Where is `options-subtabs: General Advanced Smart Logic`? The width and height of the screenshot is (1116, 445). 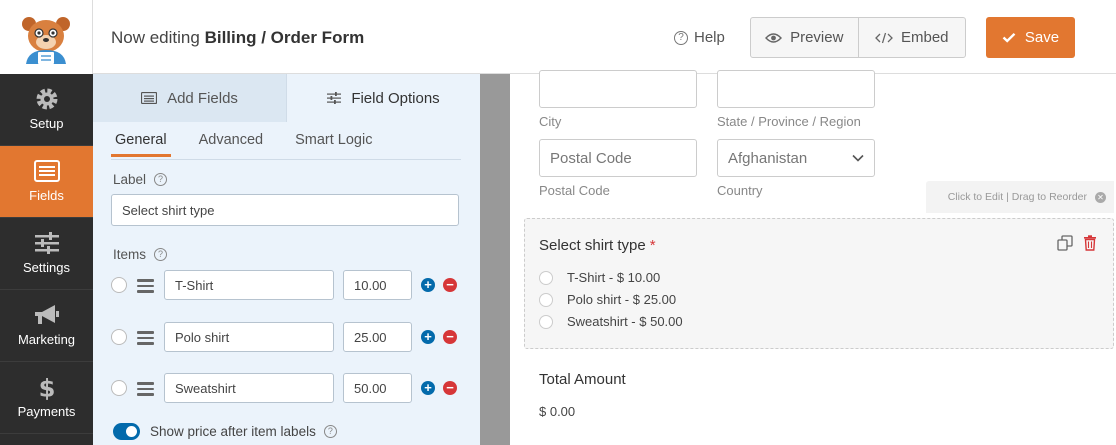
options-subtabs: General Advanced Smart Logic is located at coordinates (243, 144).